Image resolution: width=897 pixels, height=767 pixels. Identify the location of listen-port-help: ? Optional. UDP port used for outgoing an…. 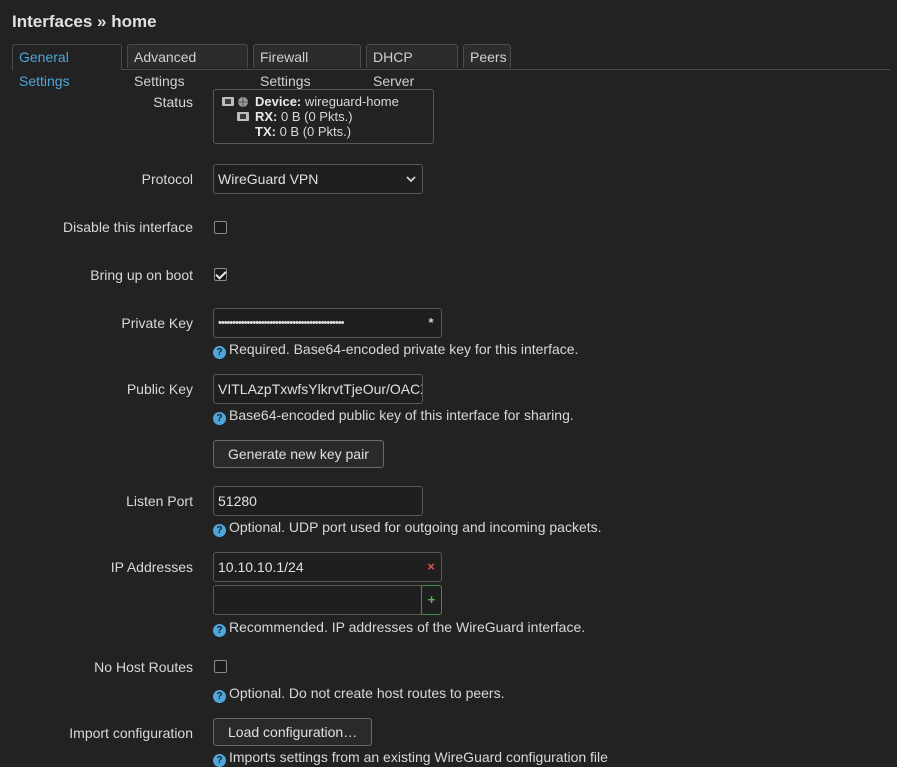
(407, 528).